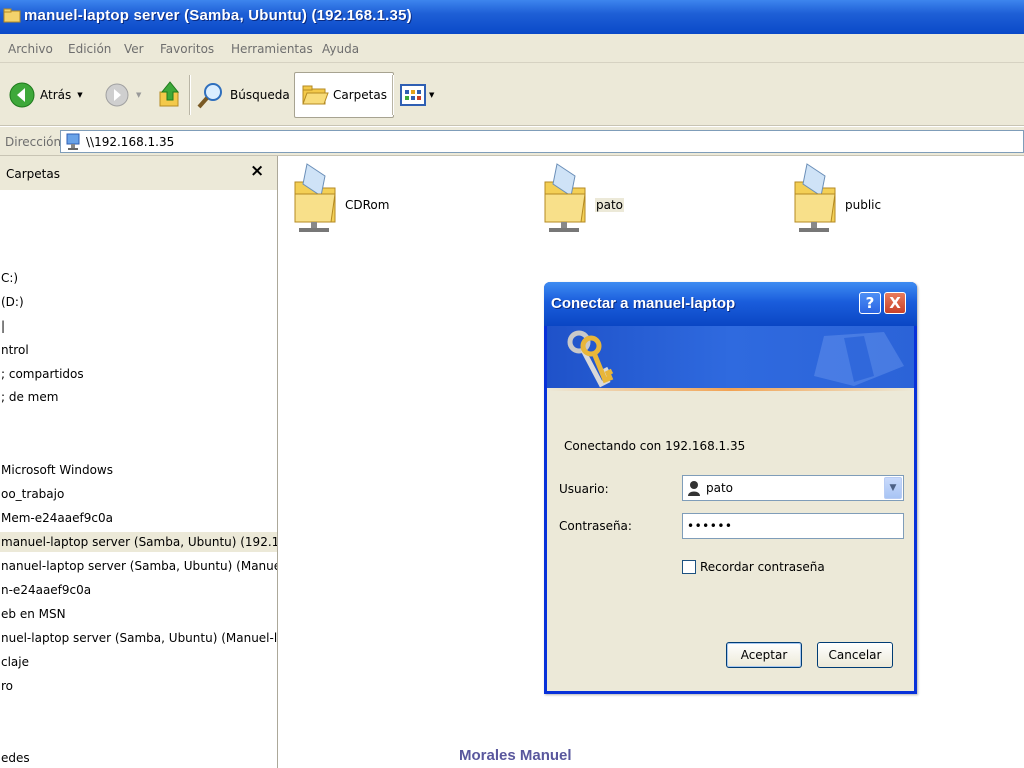 The image size is (1024, 768). I want to click on banner-watermark-icon, so click(859, 359).